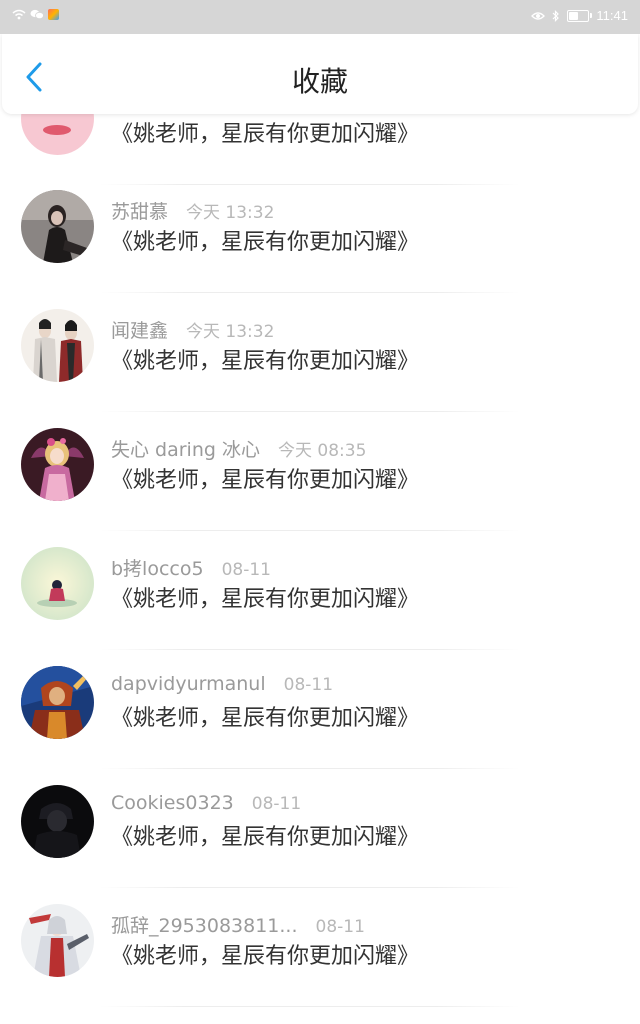  I want to click on item-meta: 失心 daring 冰心 今天 08:35, so click(238, 448).